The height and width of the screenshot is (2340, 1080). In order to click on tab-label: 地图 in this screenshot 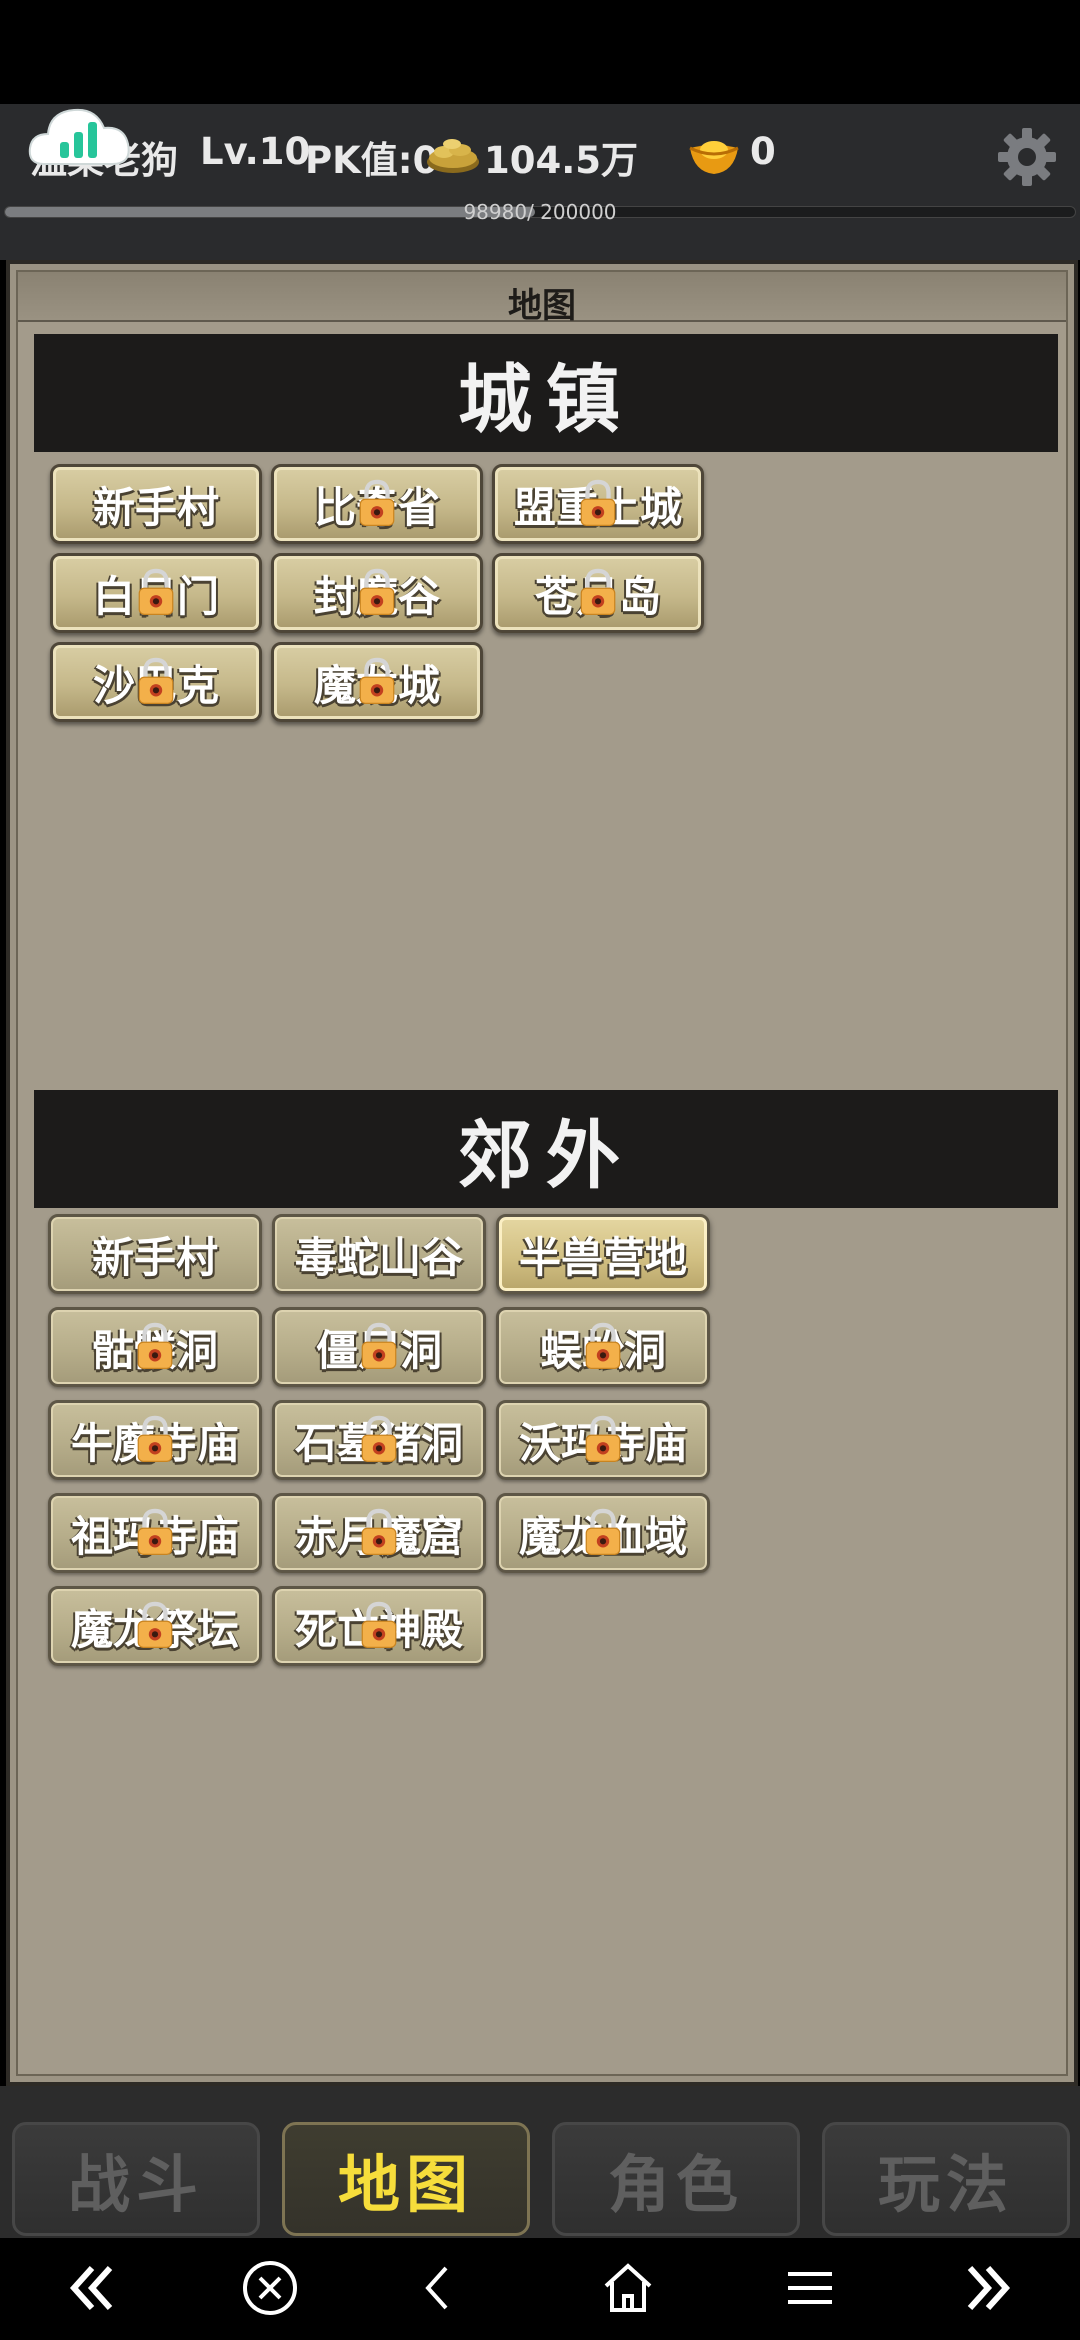, I will do `click(405, 2184)`.